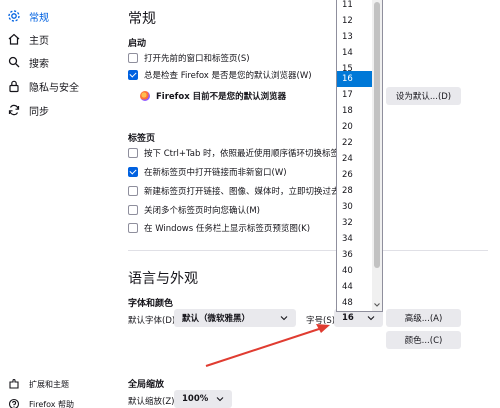 This screenshot has width=500, height=408. I want to click on help-icon, so click(14, 402).